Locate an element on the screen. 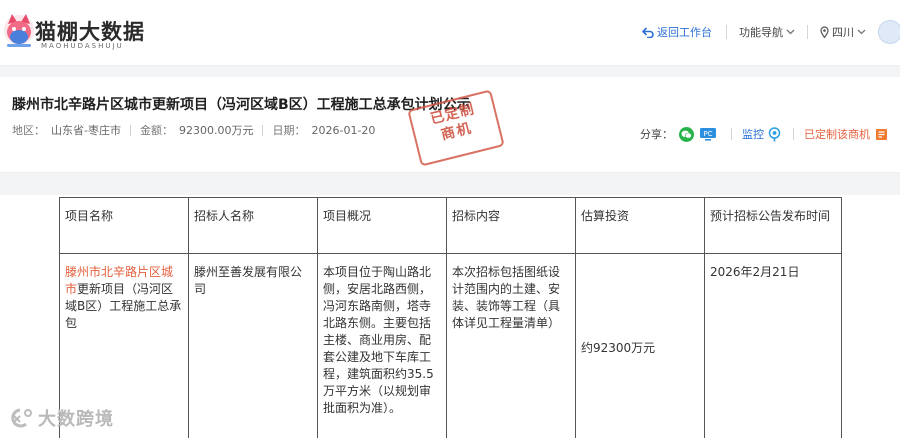 The height and width of the screenshot is (438, 900). pc-icon-label: PC is located at coordinates (707, 134).